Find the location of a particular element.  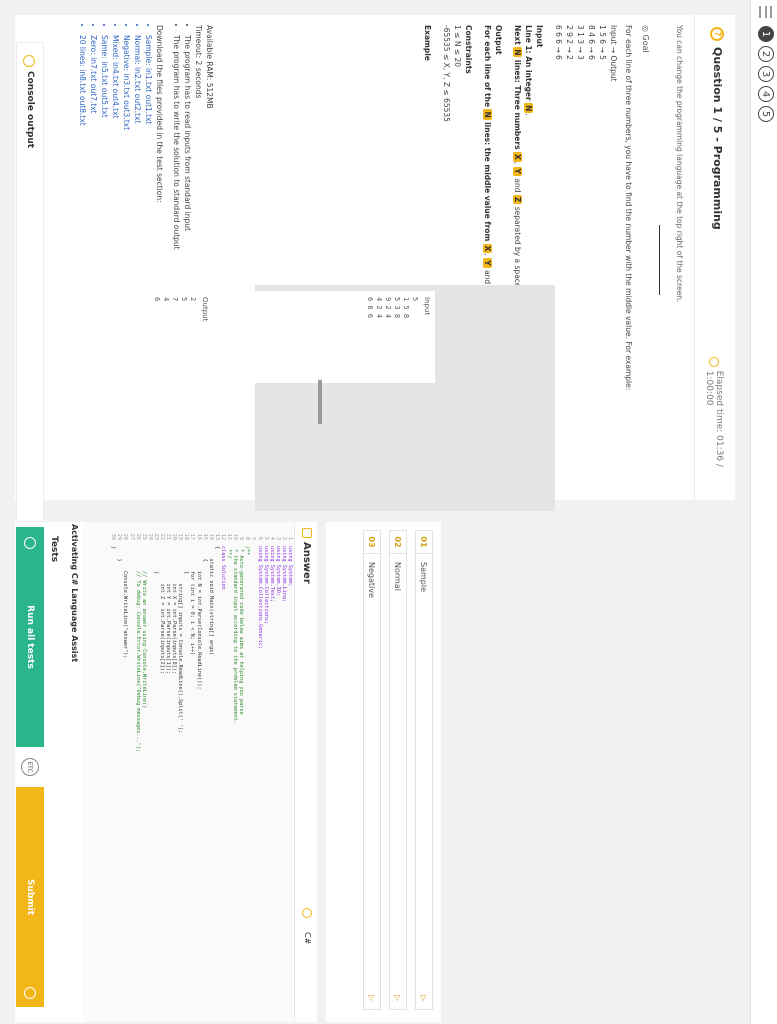

code-text: using System.Text; is located at coordinates (271, 574).